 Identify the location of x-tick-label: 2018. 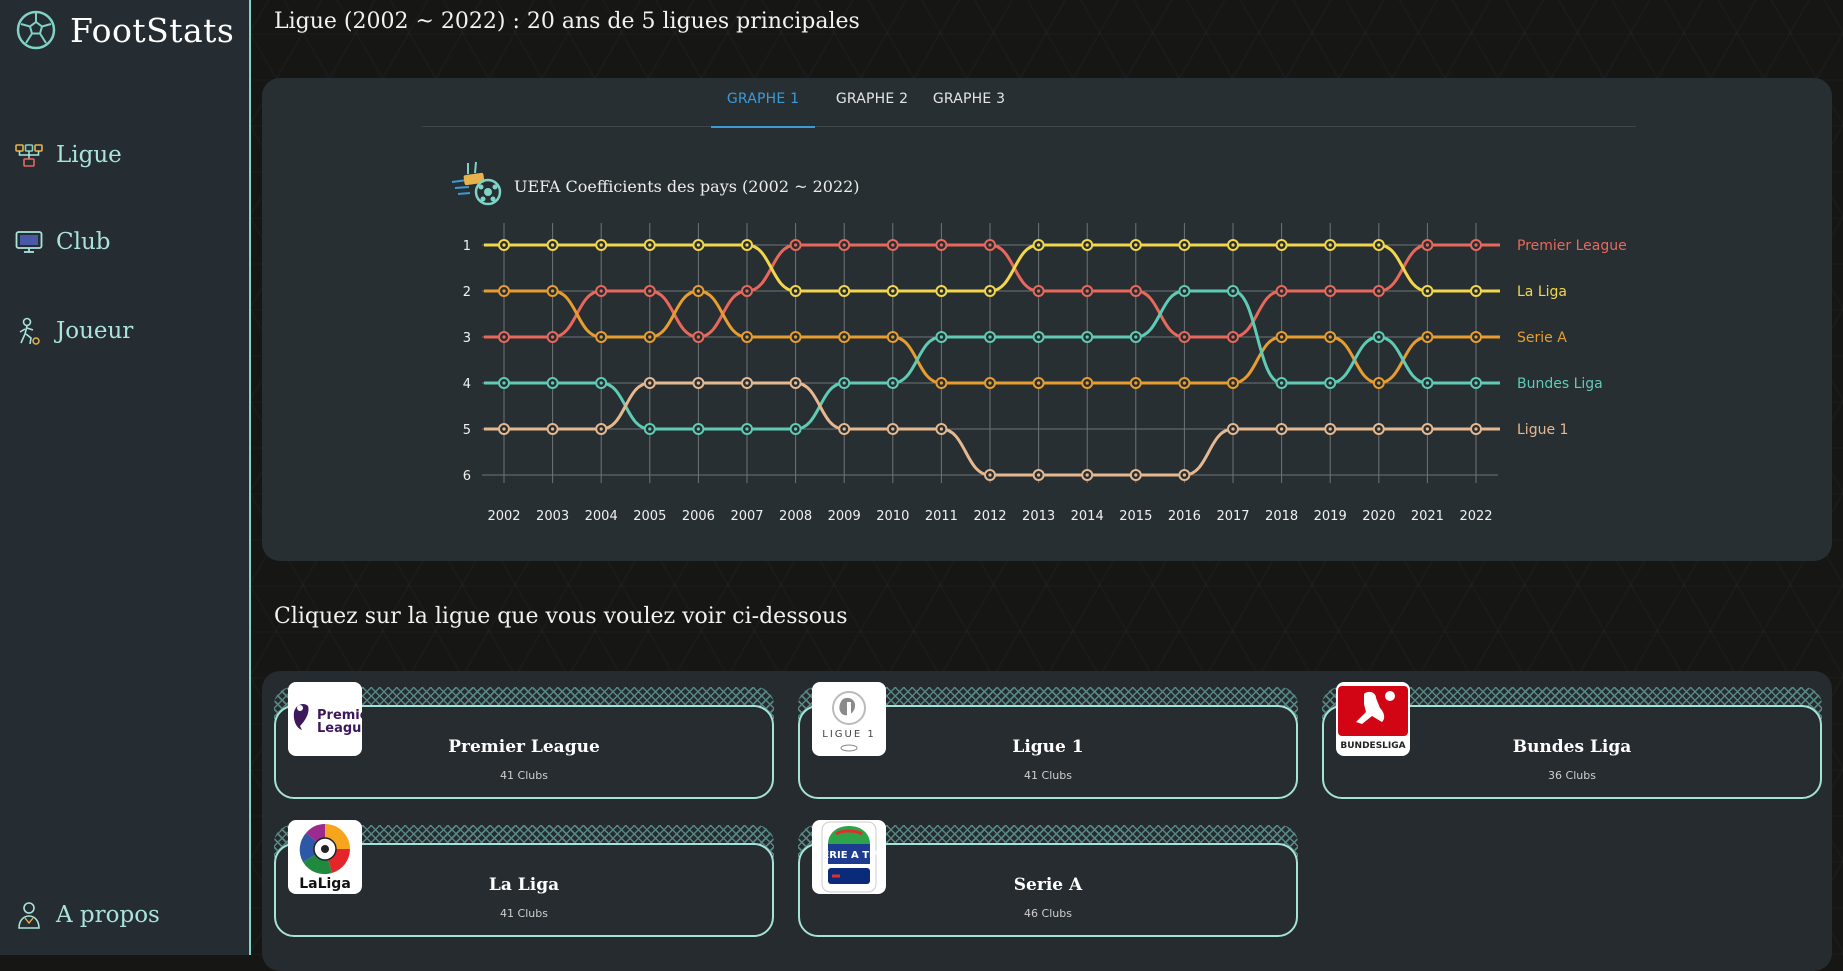
(1281, 516).